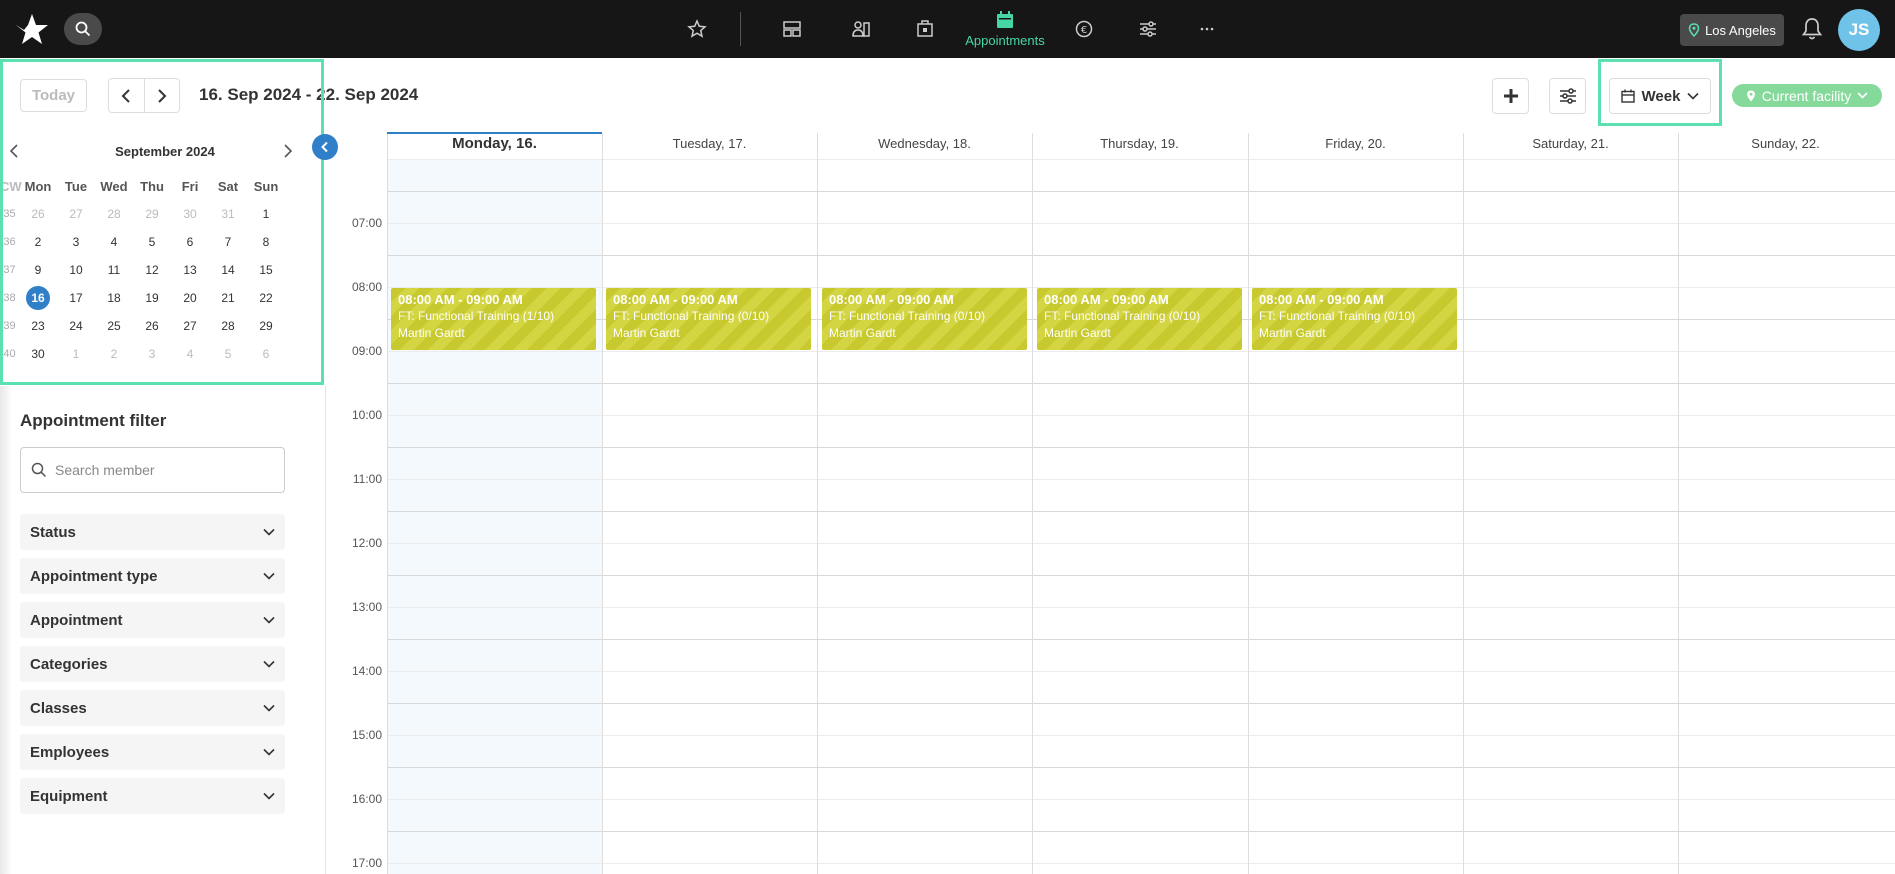  What do you see at coordinates (792, 29) in the screenshot?
I see `nav-dashboard` at bounding box center [792, 29].